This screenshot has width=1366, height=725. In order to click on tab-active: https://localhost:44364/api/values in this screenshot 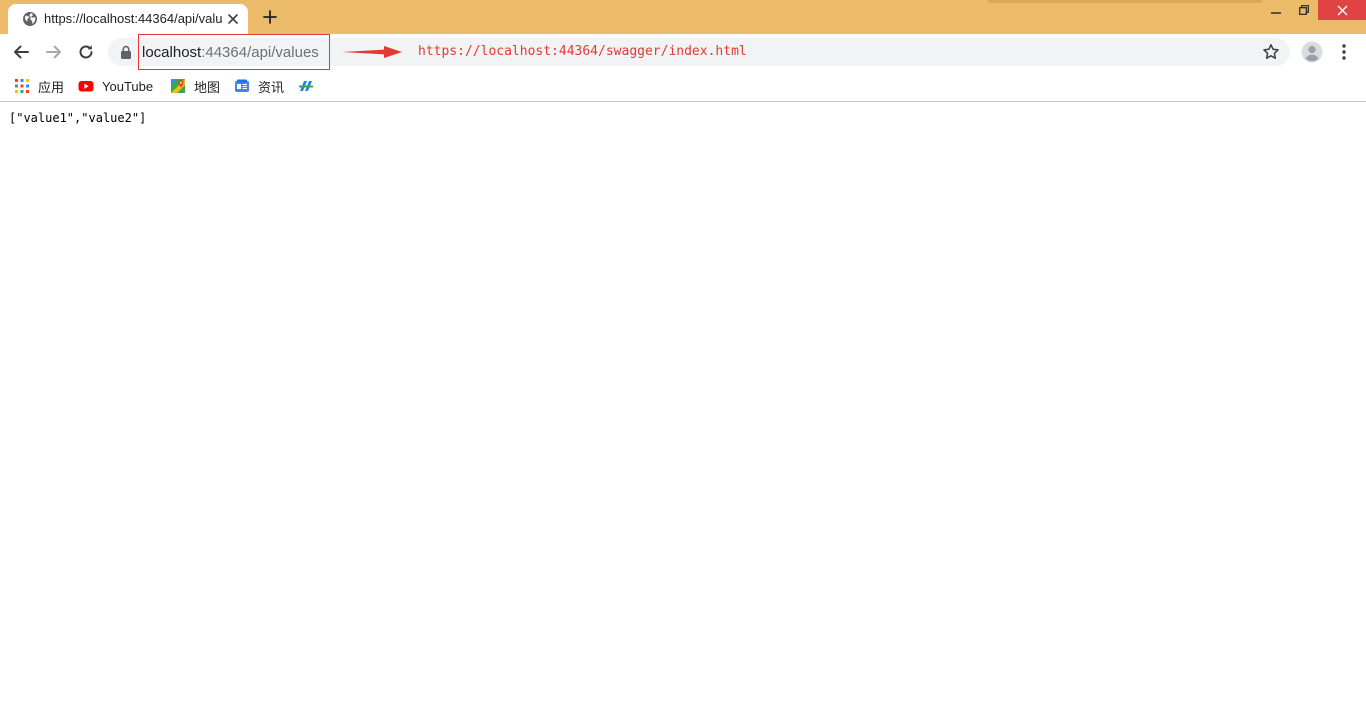, I will do `click(128, 19)`.